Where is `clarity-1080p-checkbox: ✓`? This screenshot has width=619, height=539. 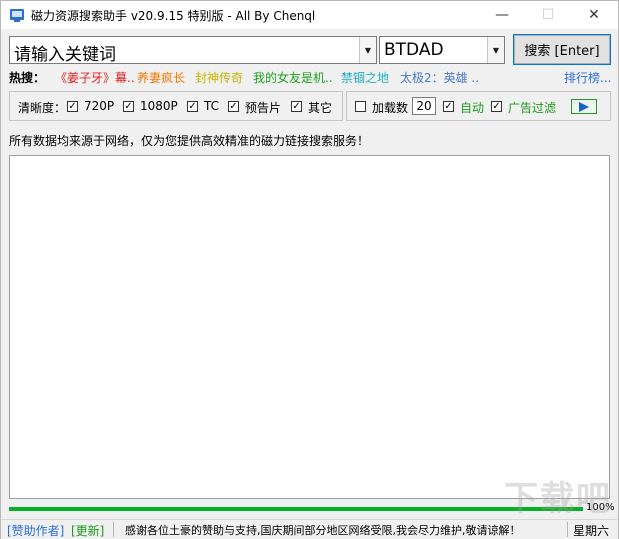 clarity-1080p-checkbox: ✓ is located at coordinates (128, 106).